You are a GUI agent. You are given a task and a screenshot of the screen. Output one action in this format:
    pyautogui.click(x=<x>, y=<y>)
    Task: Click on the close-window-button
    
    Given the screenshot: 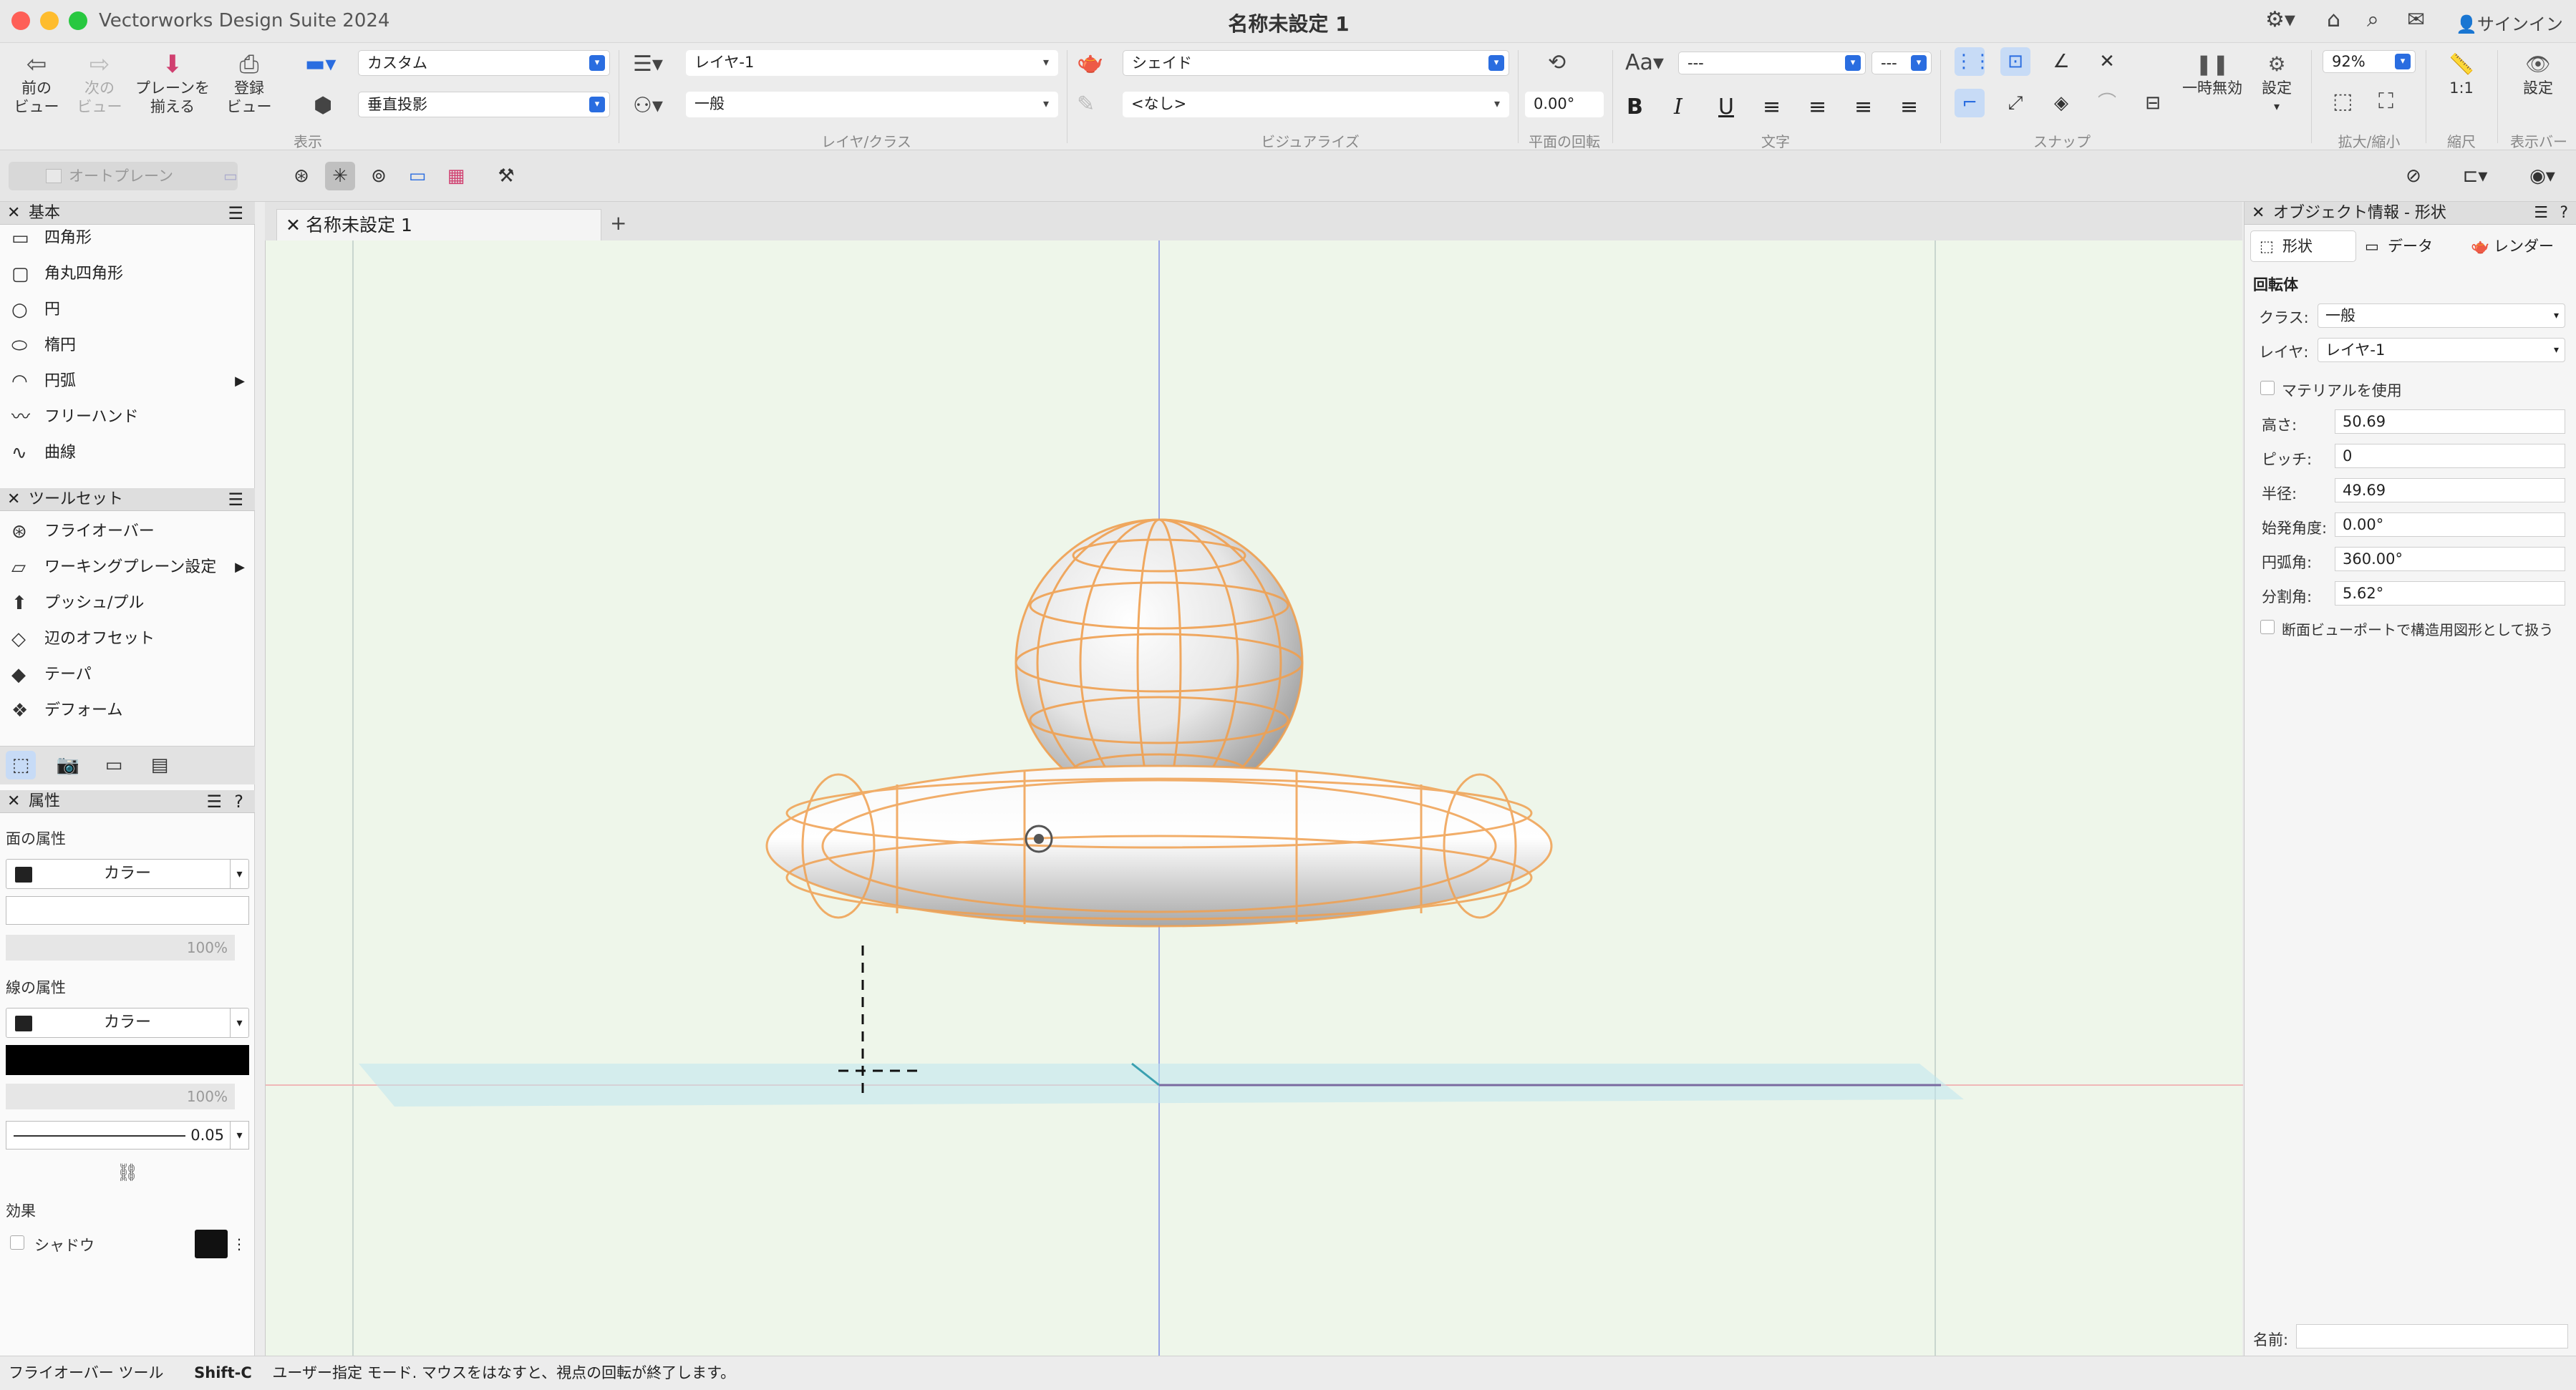 What is the action you would take?
    pyautogui.click(x=21, y=21)
    